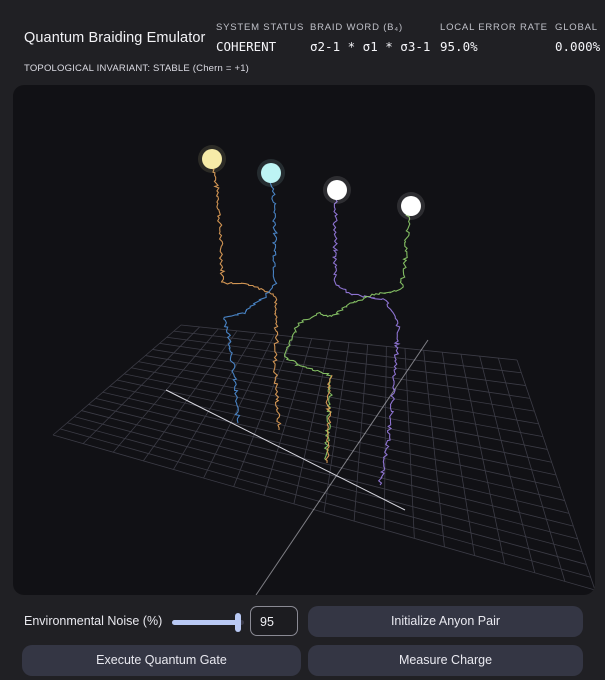  What do you see at coordinates (260, 27) in the screenshot?
I see `system-status-label: SYSTEM STATUS` at bounding box center [260, 27].